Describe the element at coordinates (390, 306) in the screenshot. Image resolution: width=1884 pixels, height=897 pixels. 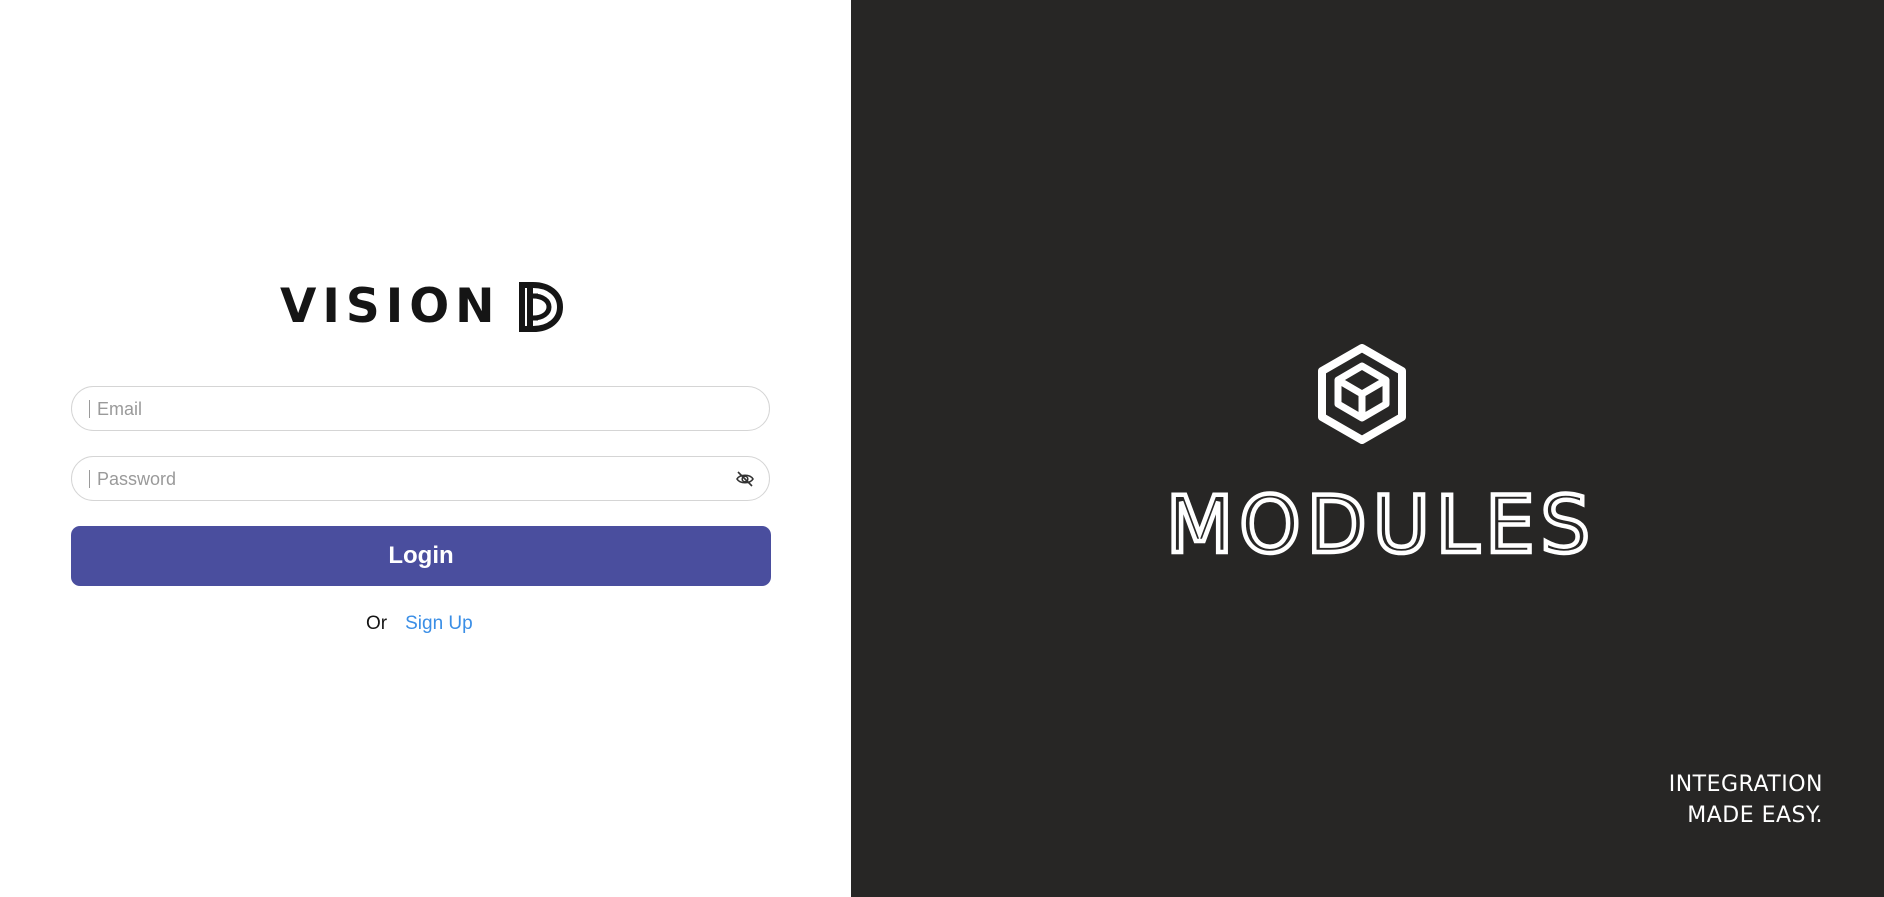
I see `brand-name: VISION` at that location.